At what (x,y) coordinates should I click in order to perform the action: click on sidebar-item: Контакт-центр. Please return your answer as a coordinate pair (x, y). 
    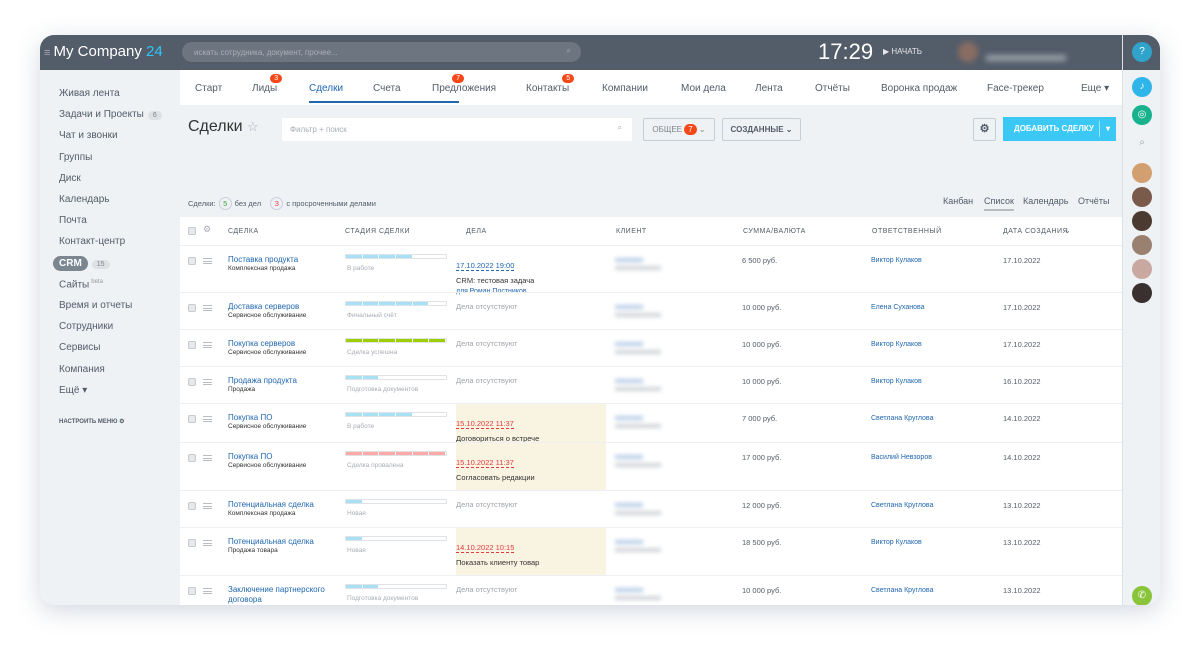
    Looking at the image, I should click on (92, 241).